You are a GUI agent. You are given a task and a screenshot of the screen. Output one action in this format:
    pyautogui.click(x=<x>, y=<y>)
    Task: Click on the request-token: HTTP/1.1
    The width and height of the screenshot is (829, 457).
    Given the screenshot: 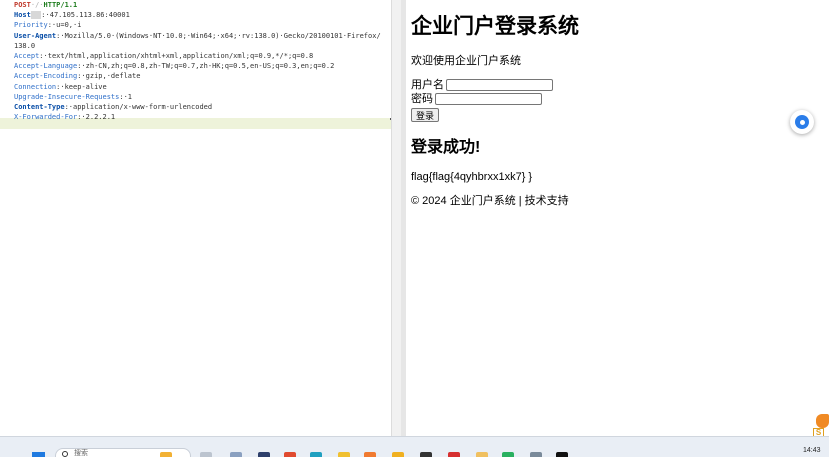 What is the action you would take?
    pyautogui.click(x=60, y=5)
    